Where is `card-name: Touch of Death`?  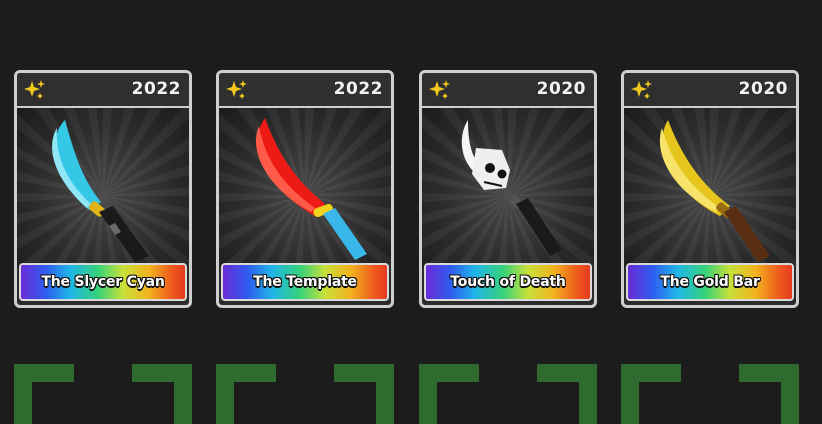 card-name: Touch of Death is located at coordinates (508, 282).